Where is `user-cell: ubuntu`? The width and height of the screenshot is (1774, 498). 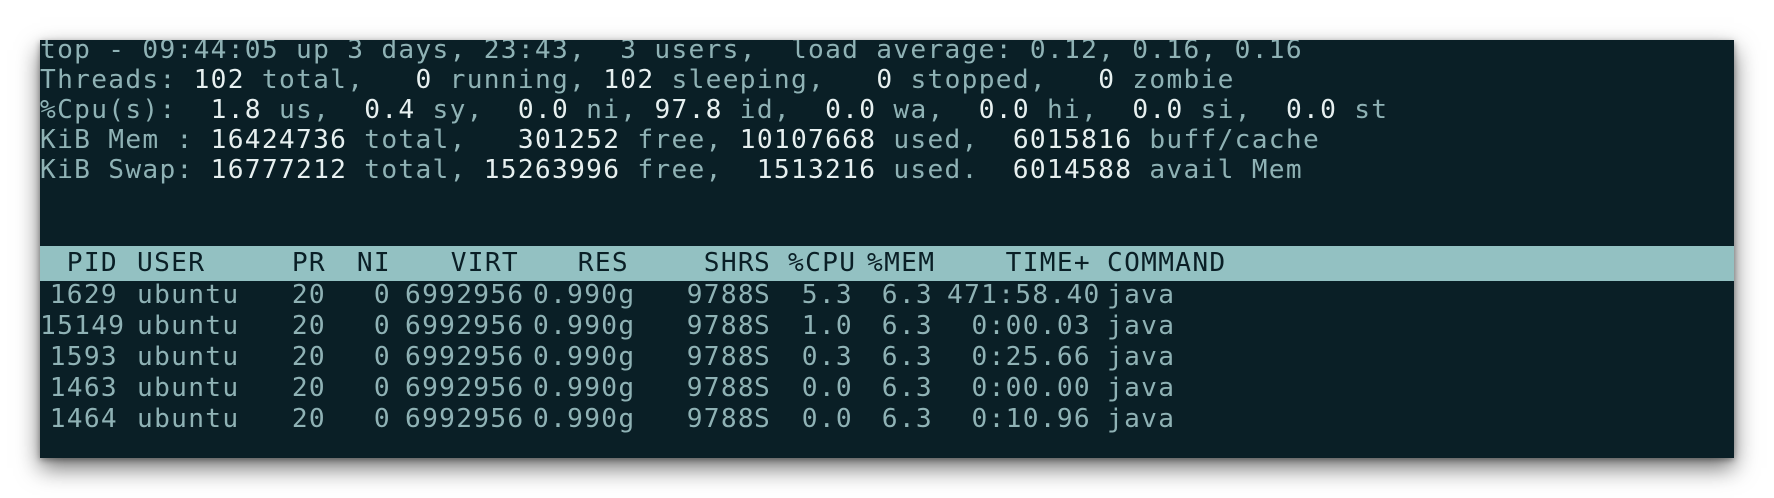
user-cell: ubuntu is located at coordinates (188, 419).